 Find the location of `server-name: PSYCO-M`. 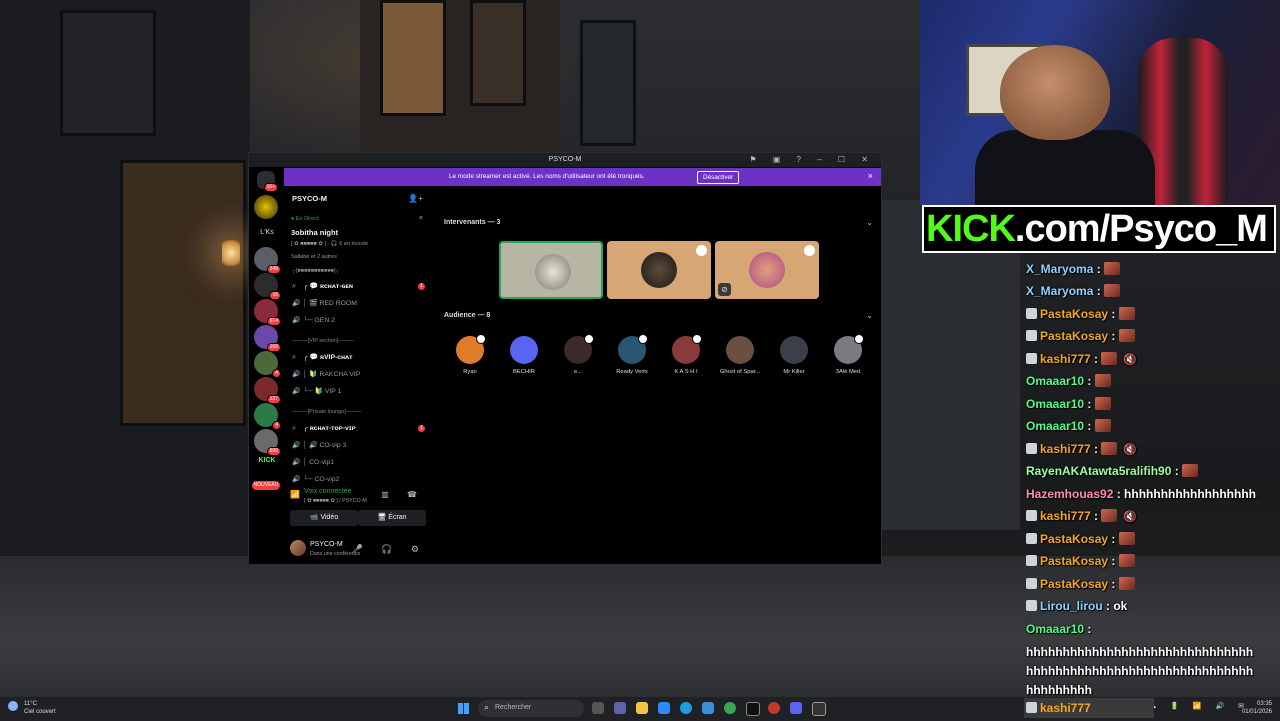

server-name: PSYCO-M is located at coordinates (309, 198).